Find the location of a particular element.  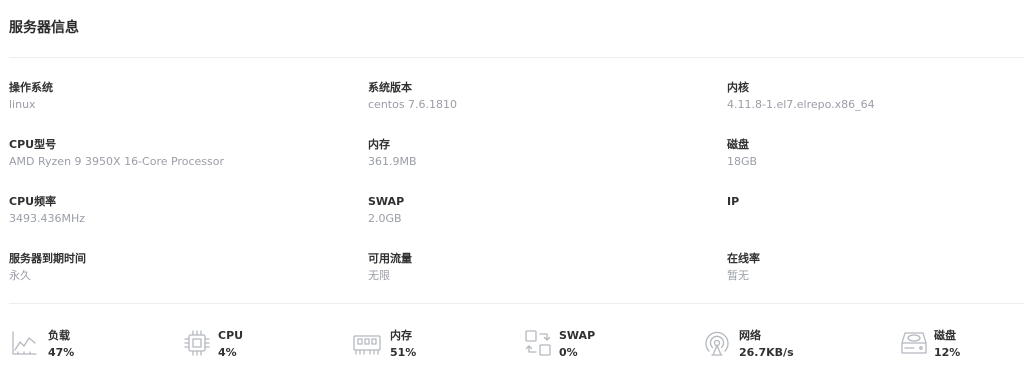

info-label: IP is located at coordinates (733, 201).